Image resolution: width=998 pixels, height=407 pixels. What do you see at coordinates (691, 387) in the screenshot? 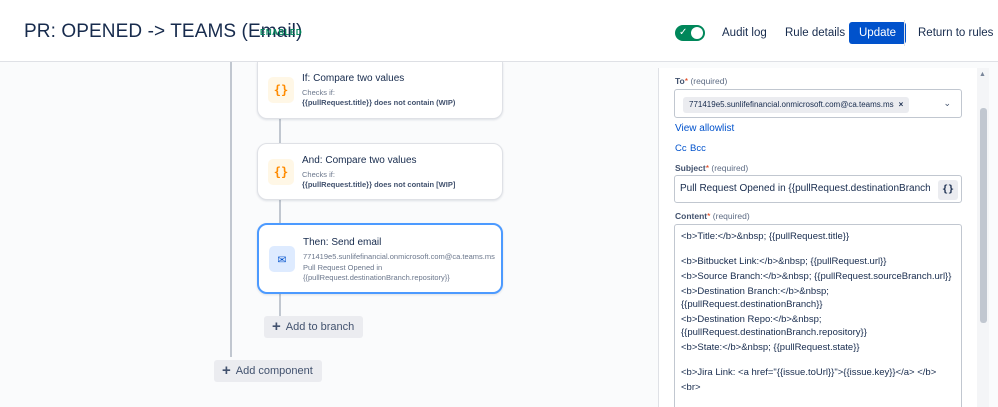
I see `content-line: <br>` at bounding box center [691, 387].